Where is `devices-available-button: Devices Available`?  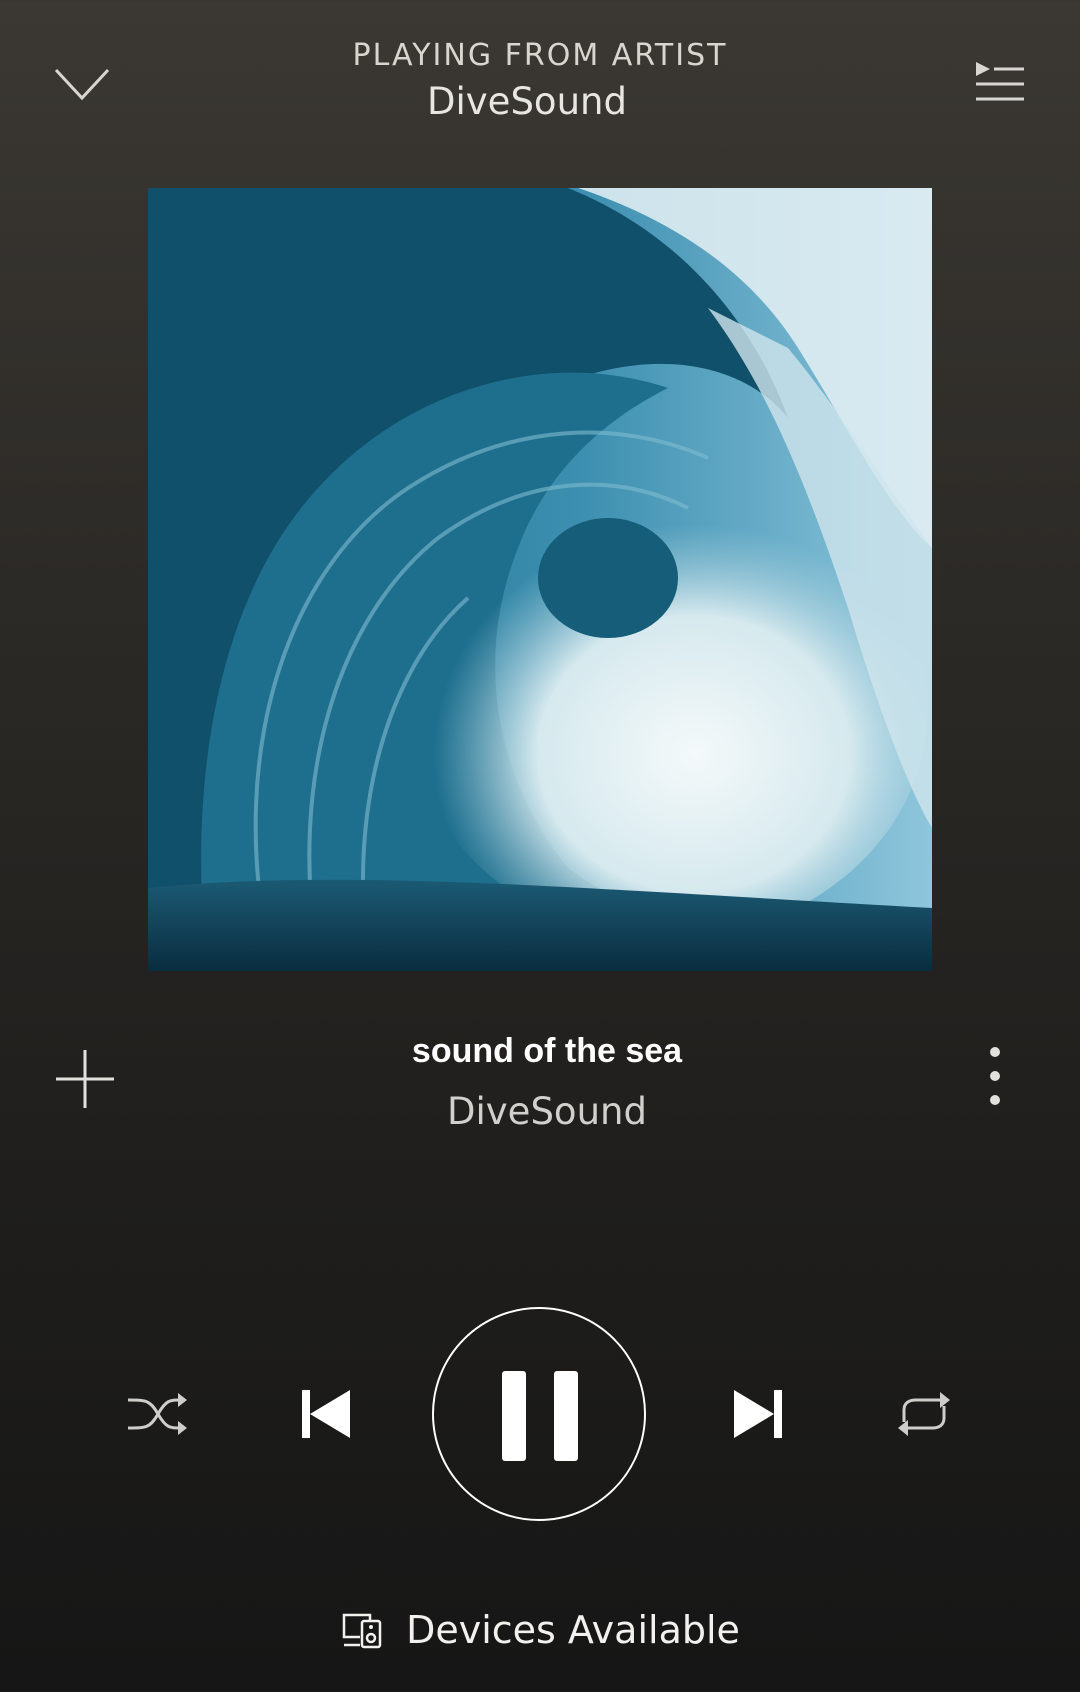 devices-available-button: Devices Available is located at coordinates (540, 1630).